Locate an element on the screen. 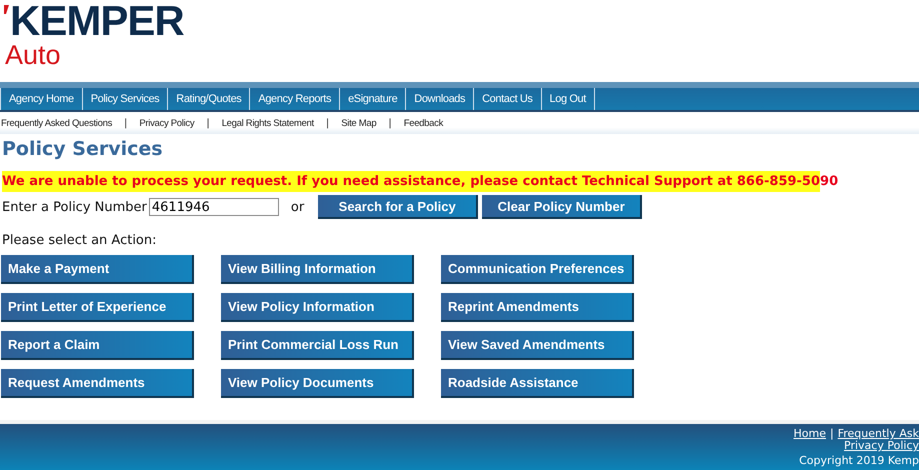  action-button: Print Letter of Experience is located at coordinates (97, 307).